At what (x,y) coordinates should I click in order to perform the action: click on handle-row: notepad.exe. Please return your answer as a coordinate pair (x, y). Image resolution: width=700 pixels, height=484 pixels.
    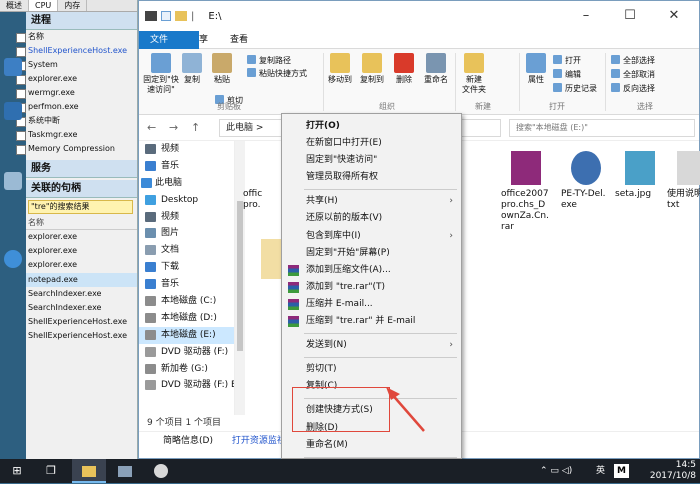
    Looking at the image, I should click on (80, 279).